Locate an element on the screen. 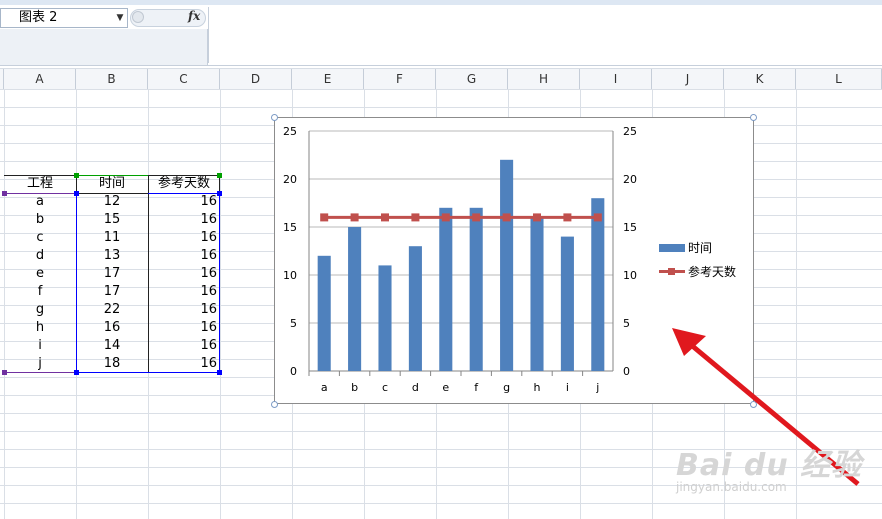 The image size is (882, 519). watermark: Bai du 经验 jingyan.baidu.com is located at coordinates (776, 470).